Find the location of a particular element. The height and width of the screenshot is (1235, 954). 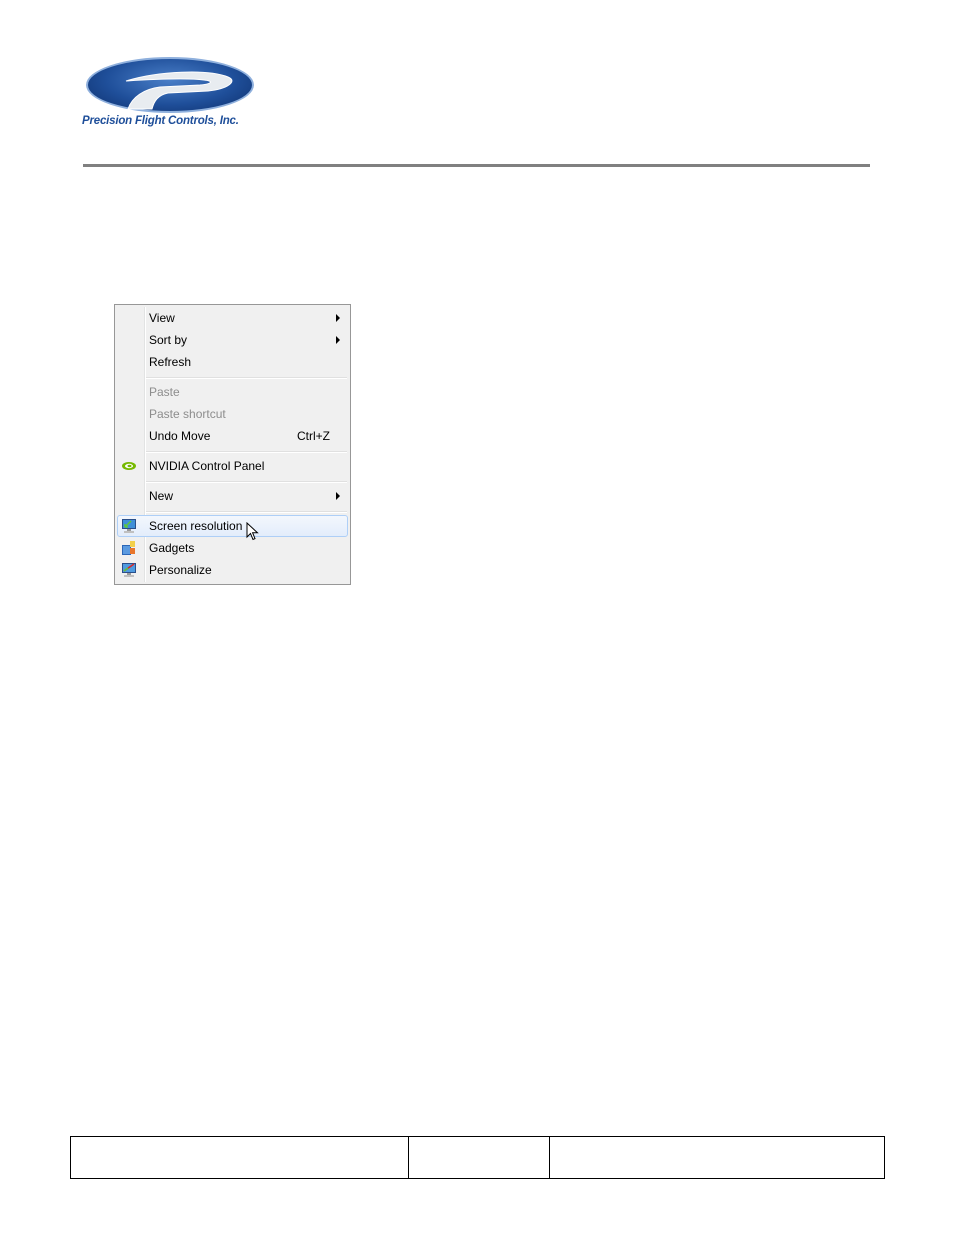

header-divider is located at coordinates (476, 165).